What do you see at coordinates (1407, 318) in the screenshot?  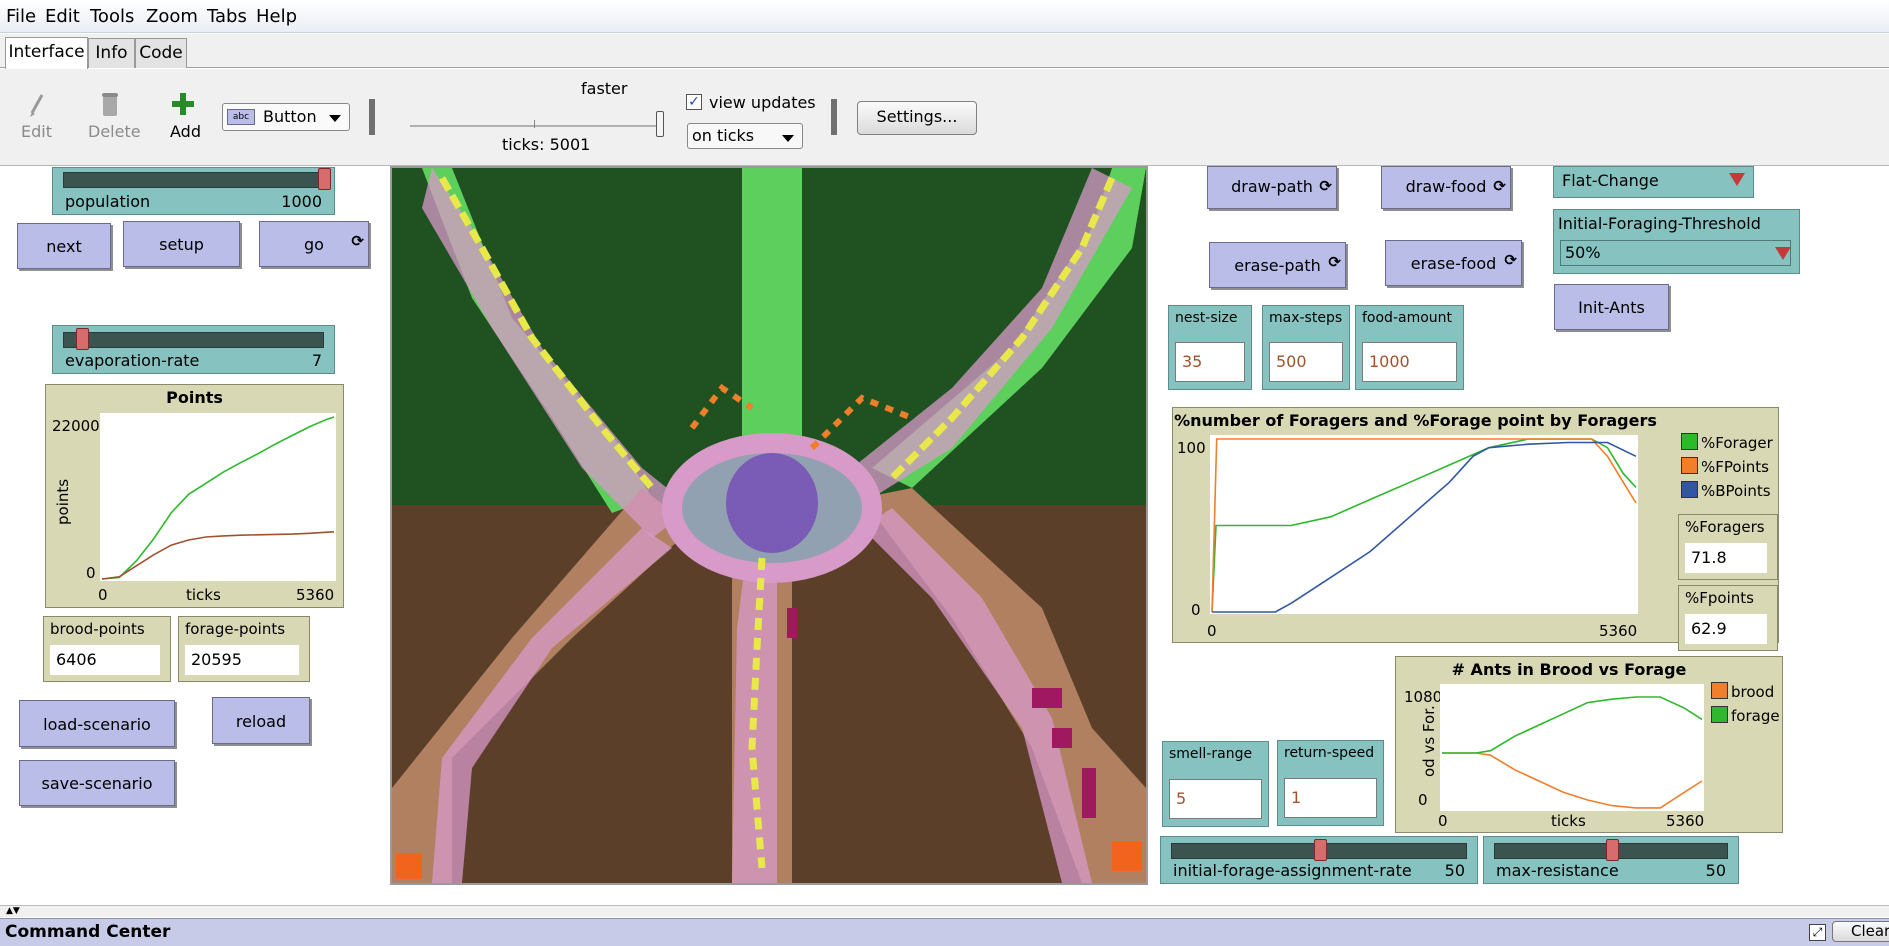 I see `food-amount-label: food-amount` at bounding box center [1407, 318].